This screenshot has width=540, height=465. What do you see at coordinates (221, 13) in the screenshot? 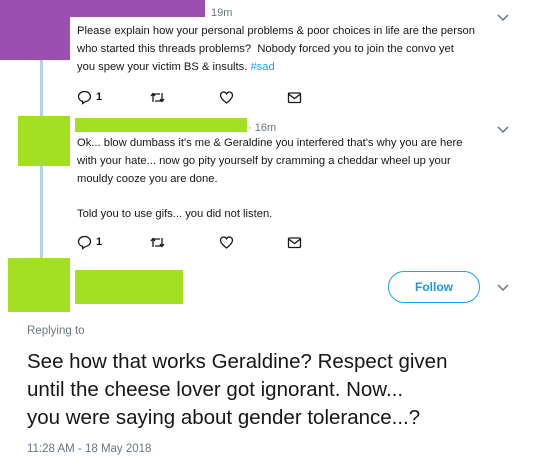
I see `tweet-time: 19m` at bounding box center [221, 13].